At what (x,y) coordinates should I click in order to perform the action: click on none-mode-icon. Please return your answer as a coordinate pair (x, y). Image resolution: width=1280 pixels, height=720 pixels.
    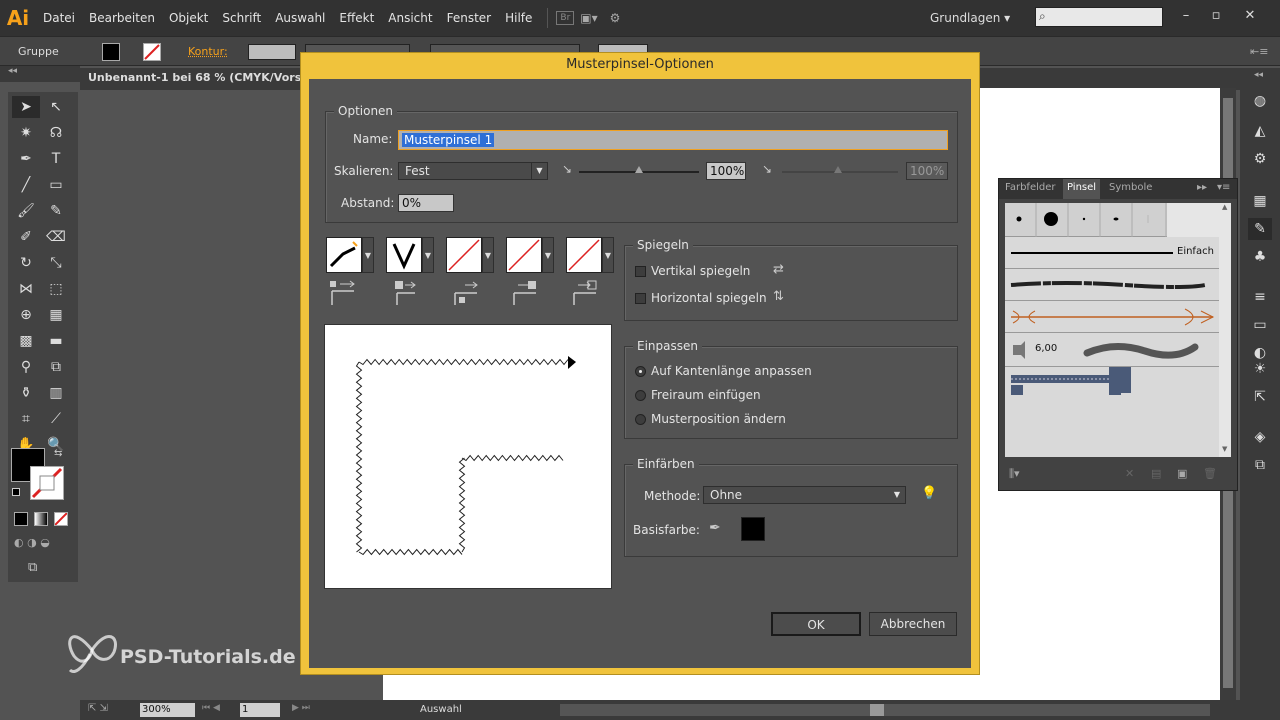
    Looking at the image, I should click on (61, 519).